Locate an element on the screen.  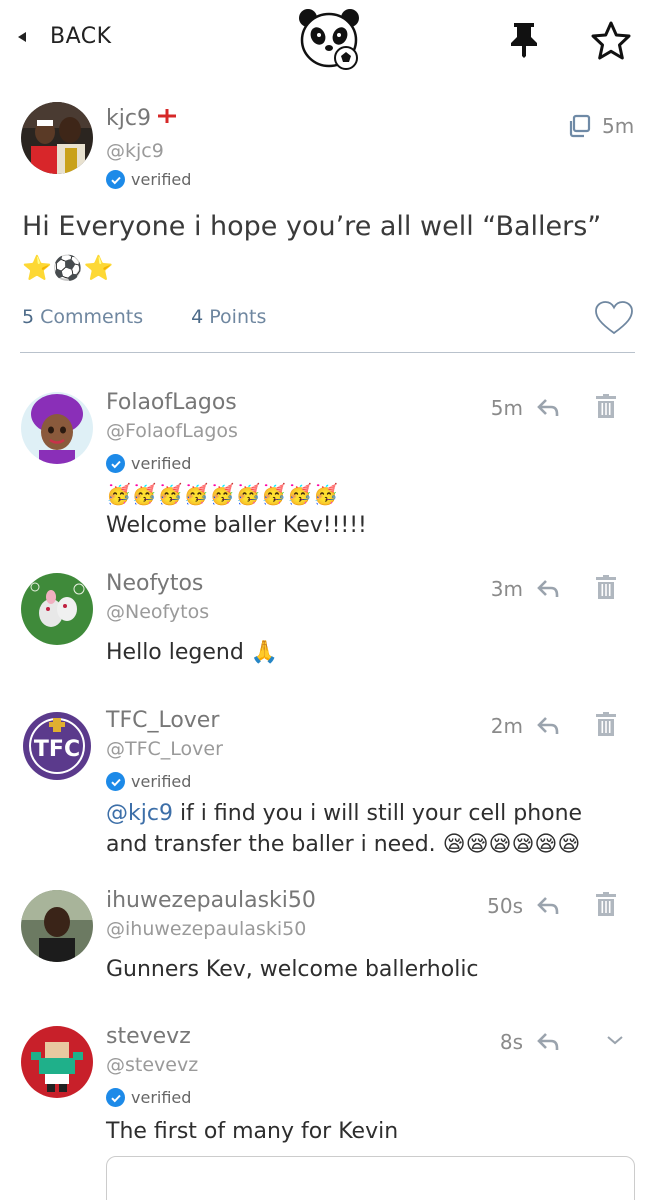
comment-handle: @stevevz is located at coordinates (152, 1065).